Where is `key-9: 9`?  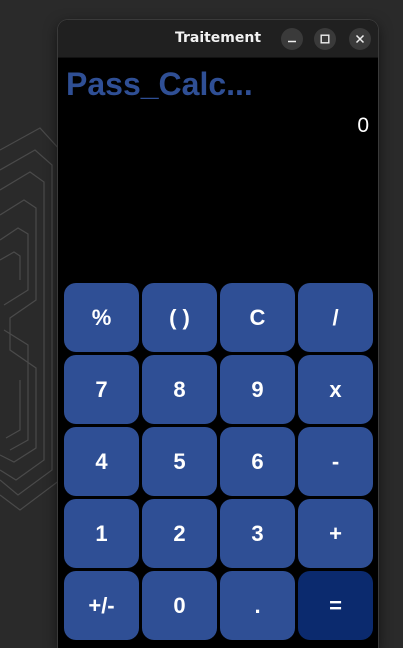 key-9: 9 is located at coordinates (257, 389).